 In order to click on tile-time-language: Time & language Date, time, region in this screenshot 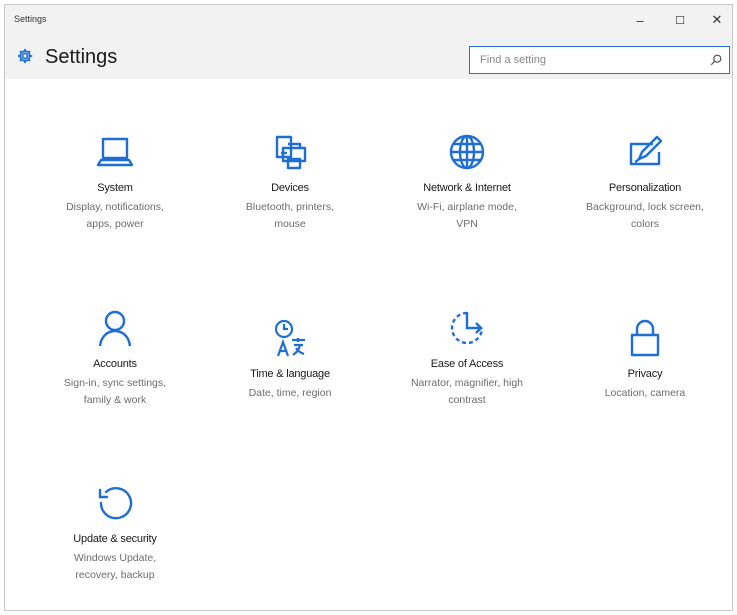, I will do `click(290, 373)`.